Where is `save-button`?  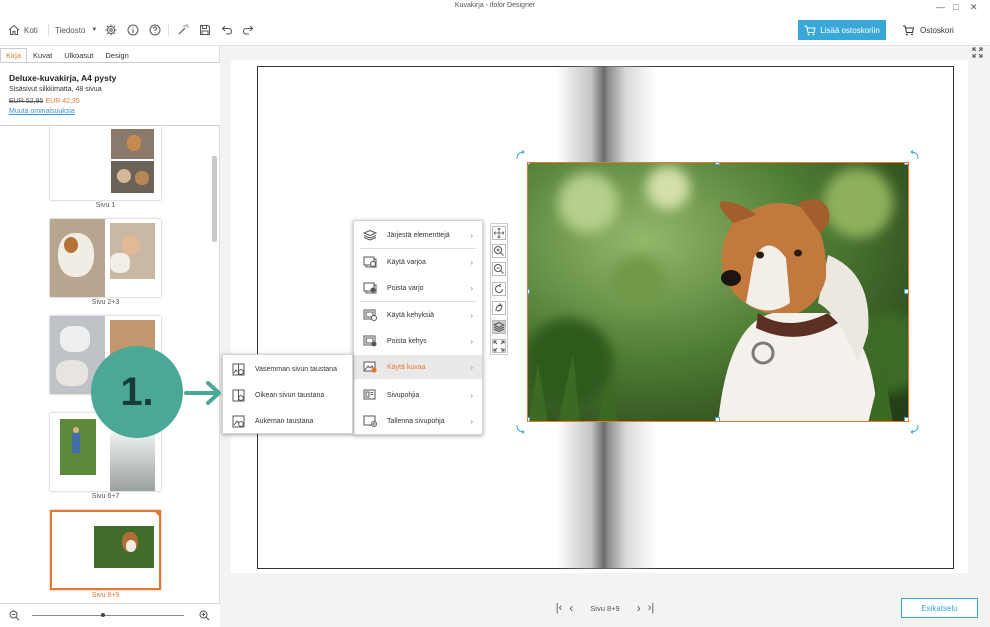 save-button is located at coordinates (205, 30).